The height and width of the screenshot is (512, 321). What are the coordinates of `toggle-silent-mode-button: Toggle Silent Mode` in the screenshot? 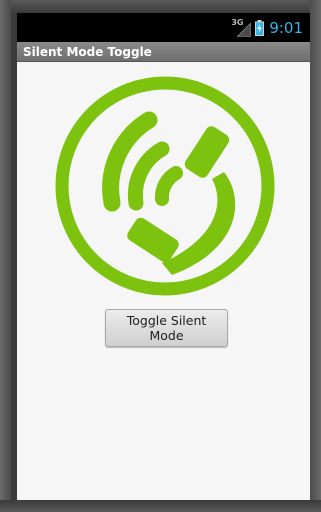 It's located at (166, 328).